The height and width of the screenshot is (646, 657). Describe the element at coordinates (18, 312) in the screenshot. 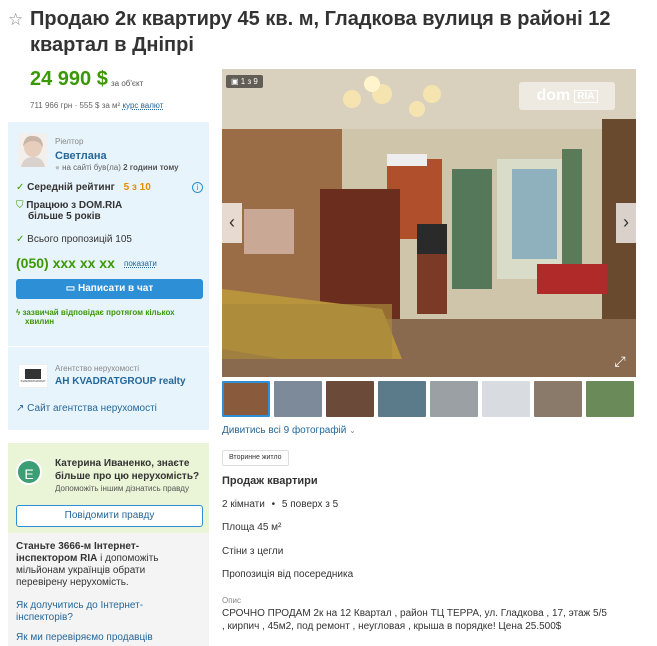

I see `lightning-icon: ϟ` at that location.